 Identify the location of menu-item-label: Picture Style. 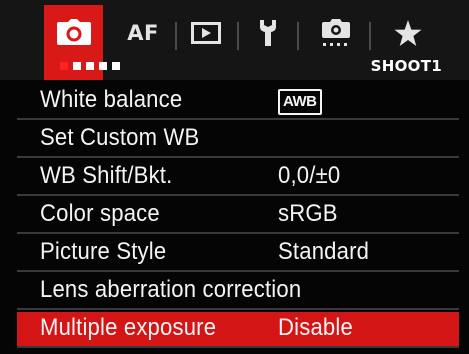
(103, 251).